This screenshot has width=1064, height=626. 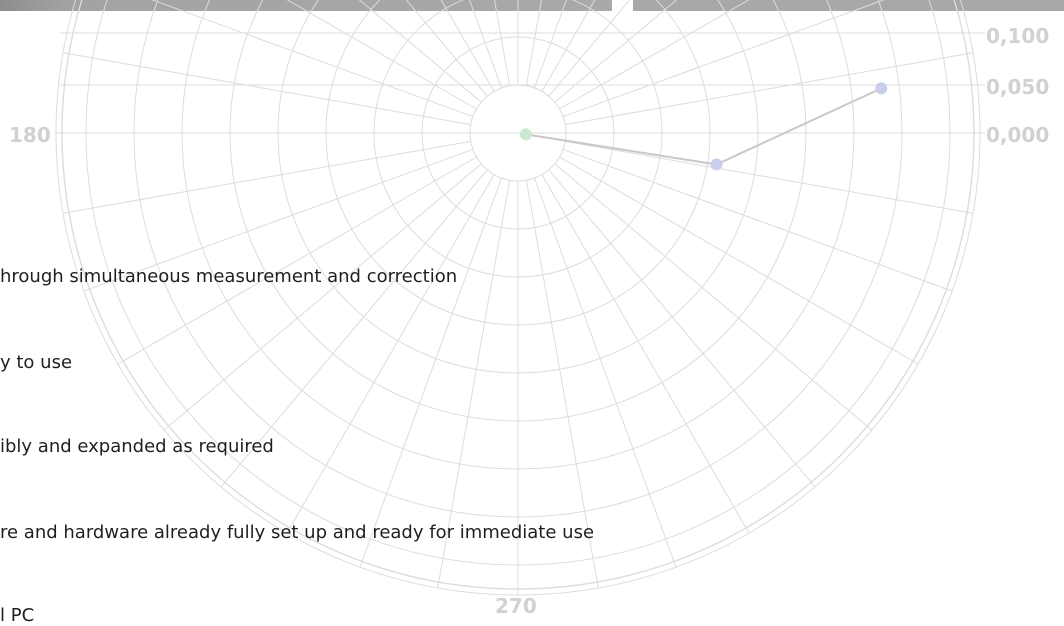 What do you see at coordinates (516, 606) in the screenshot?
I see `angle-label-270: 270` at bounding box center [516, 606].